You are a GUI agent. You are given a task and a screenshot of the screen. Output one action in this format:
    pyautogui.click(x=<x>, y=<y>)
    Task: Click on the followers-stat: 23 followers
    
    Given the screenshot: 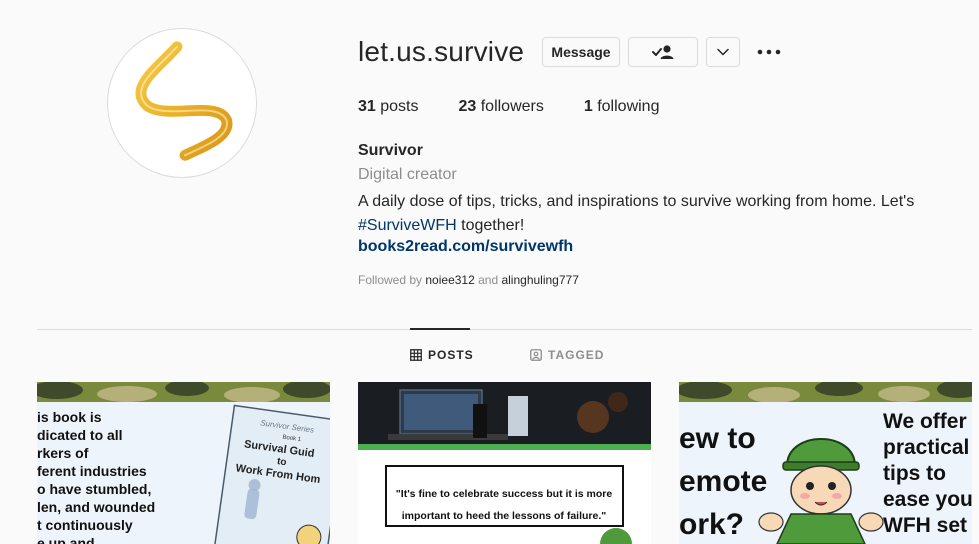 What is the action you would take?
    pyautogui.click(x=500, y=107)
    